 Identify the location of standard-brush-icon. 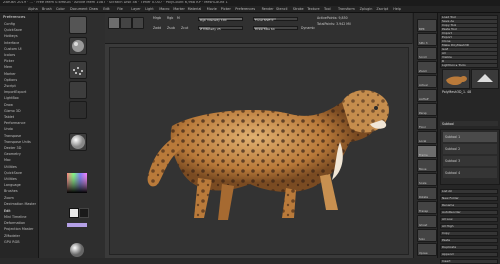
(78, 46).